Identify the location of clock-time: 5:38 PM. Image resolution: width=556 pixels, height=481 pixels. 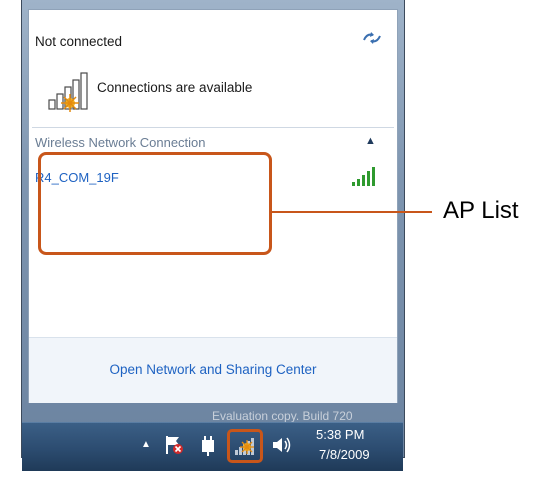
(340, 434).